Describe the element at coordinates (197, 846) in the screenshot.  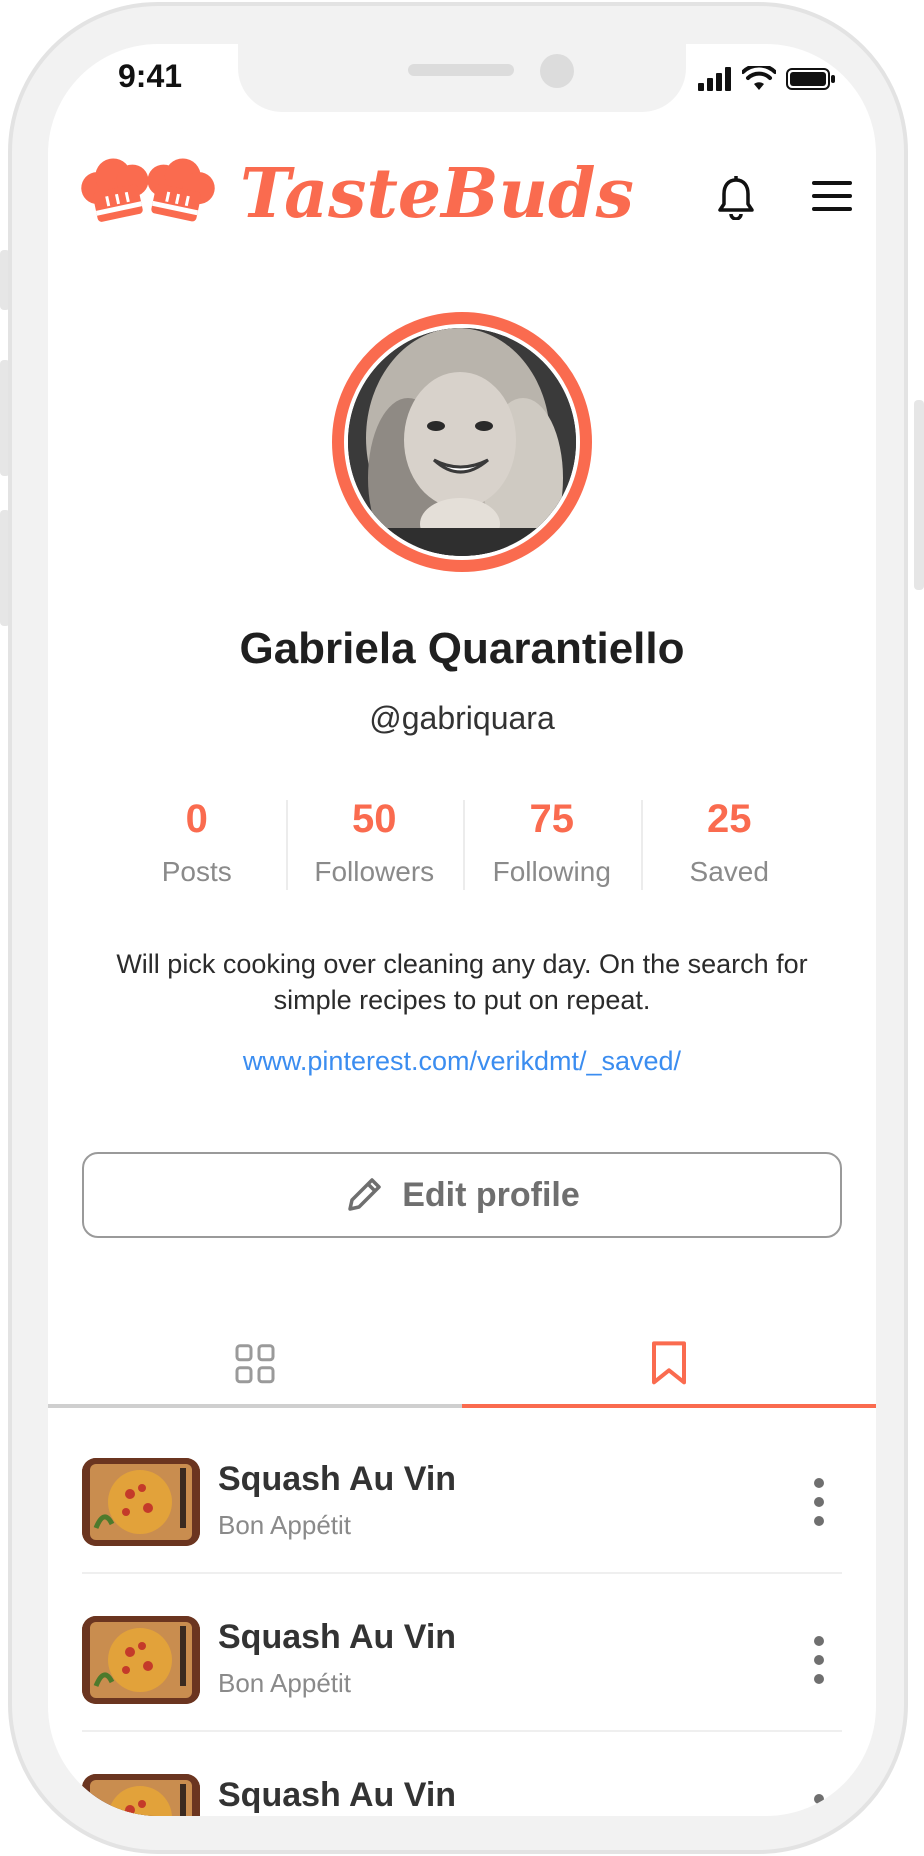
I see `stat-posts: 0 Posts` at that location.